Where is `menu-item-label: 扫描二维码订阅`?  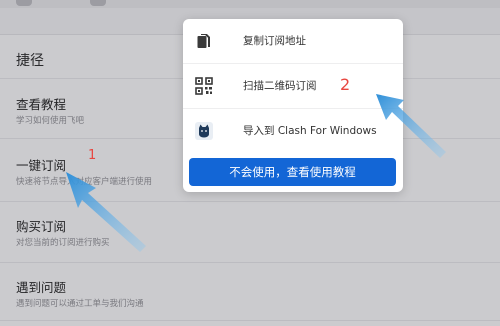
menu-item-label: 扫描二维码订阅 is located at coordinates (280, 86).